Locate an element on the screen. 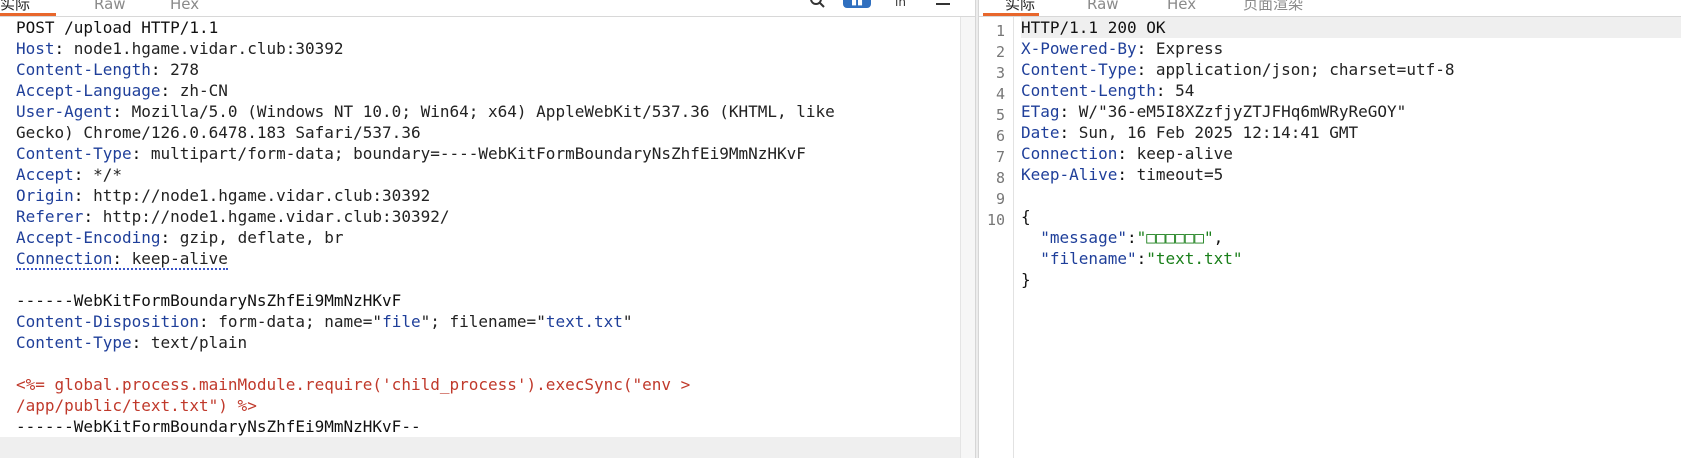 The height and width of the screenshot is (458, 1681). json-brace: { is located at coordinates (1026, 216).